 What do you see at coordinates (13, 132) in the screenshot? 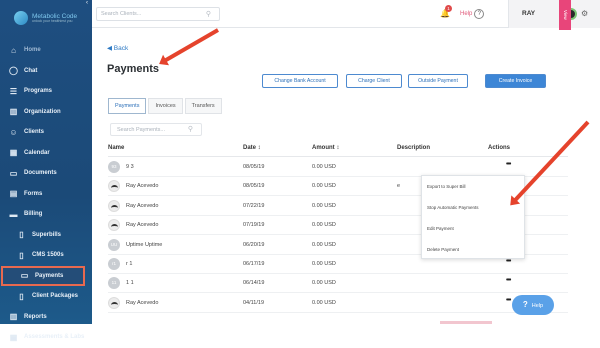
I see `clients-icon: ☺` at bounding box center [13, 132].